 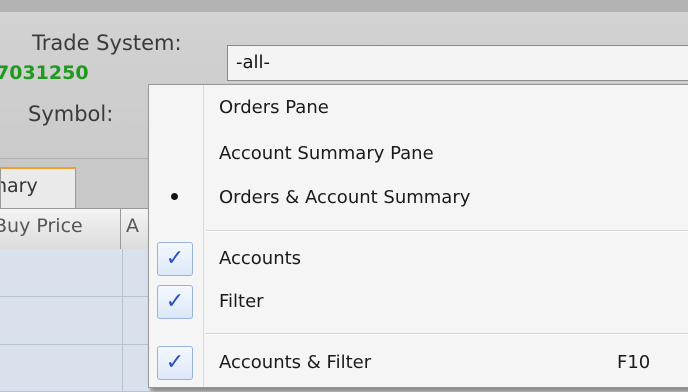 What do you see at coordinates (634, 362) in the screenshot?
I see `menu-item-shortcut: F10` at bounding box center [634, 362].